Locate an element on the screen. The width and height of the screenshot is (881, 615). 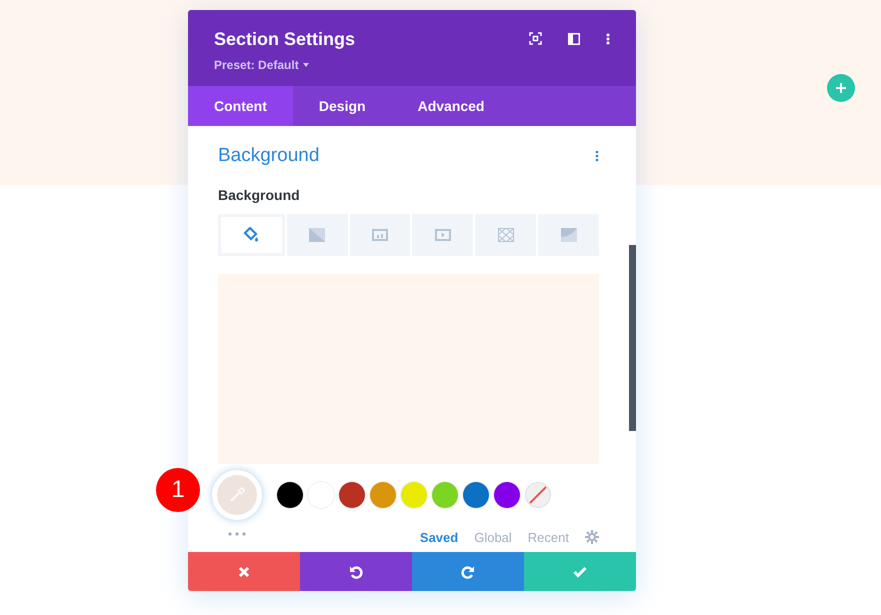
mask-icon is located at coordinates (568, 235).